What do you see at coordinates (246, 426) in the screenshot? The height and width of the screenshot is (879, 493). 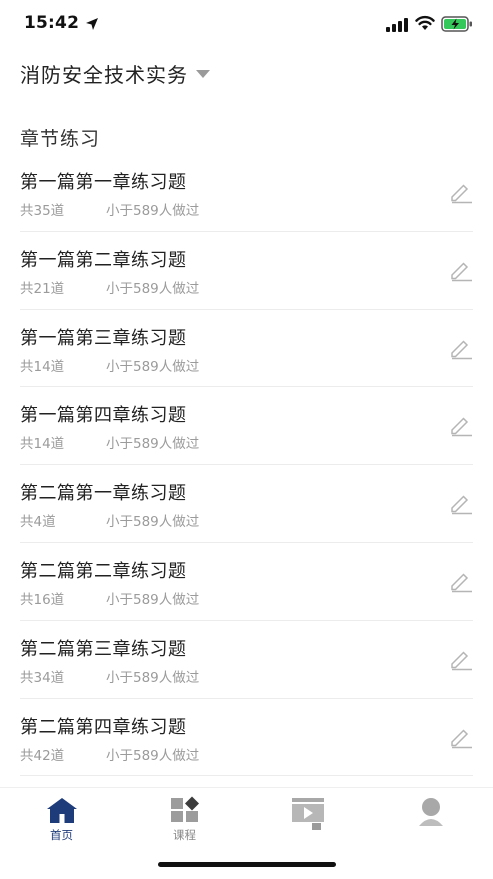 I see `chapter-item: 第一篇第四章练习题 共14道 小于589人做过` at bounding box center [246, 426].